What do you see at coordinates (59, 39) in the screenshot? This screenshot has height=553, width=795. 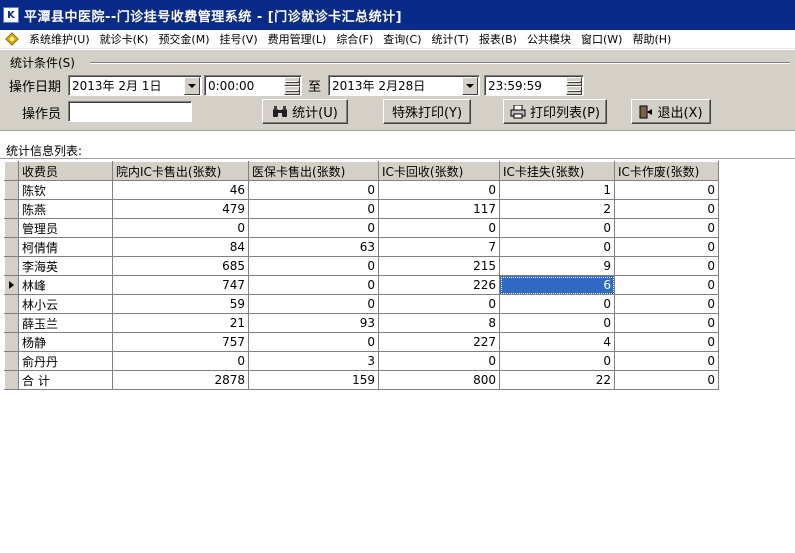 I see `menu-system-maintenance: 系统维护(U)` at bounding box center [59, 39].